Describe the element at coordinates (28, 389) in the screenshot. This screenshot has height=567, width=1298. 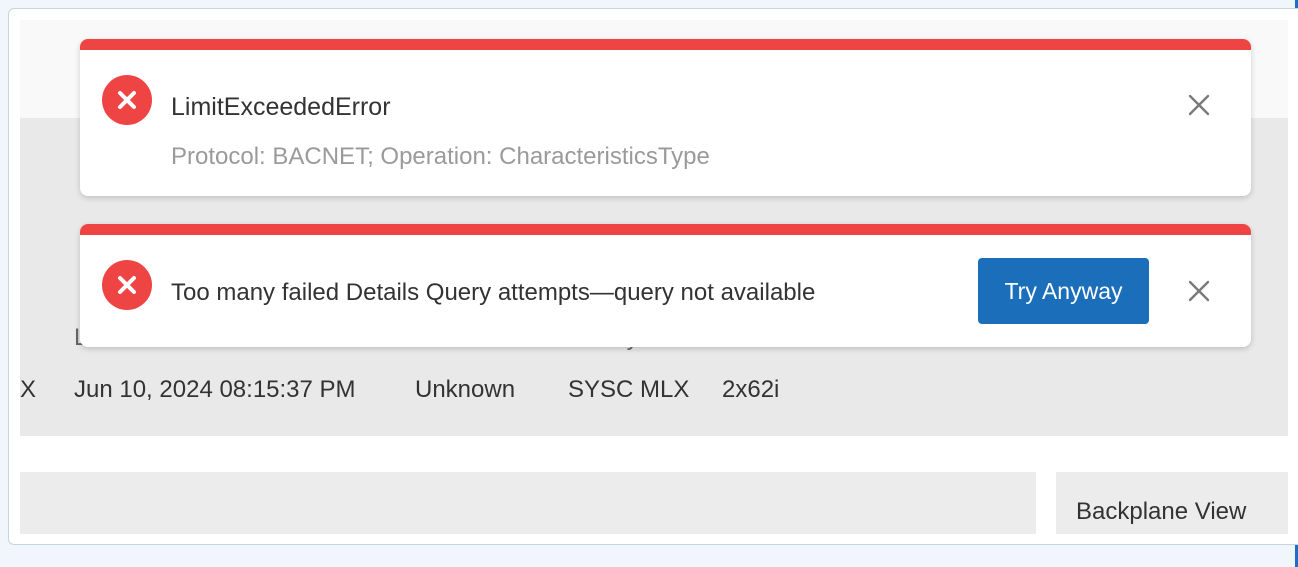
I see `row-lead-value: X` at that location.